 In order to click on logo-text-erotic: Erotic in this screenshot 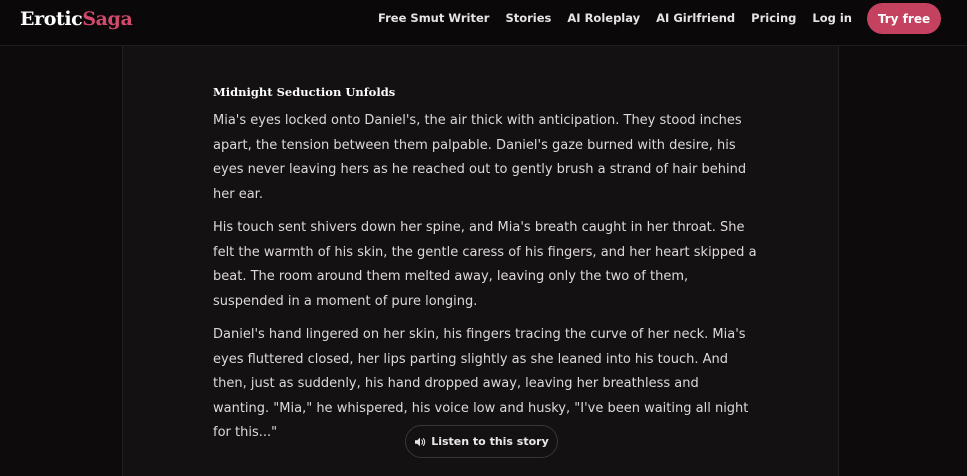, I will do `click(51, 19)`.